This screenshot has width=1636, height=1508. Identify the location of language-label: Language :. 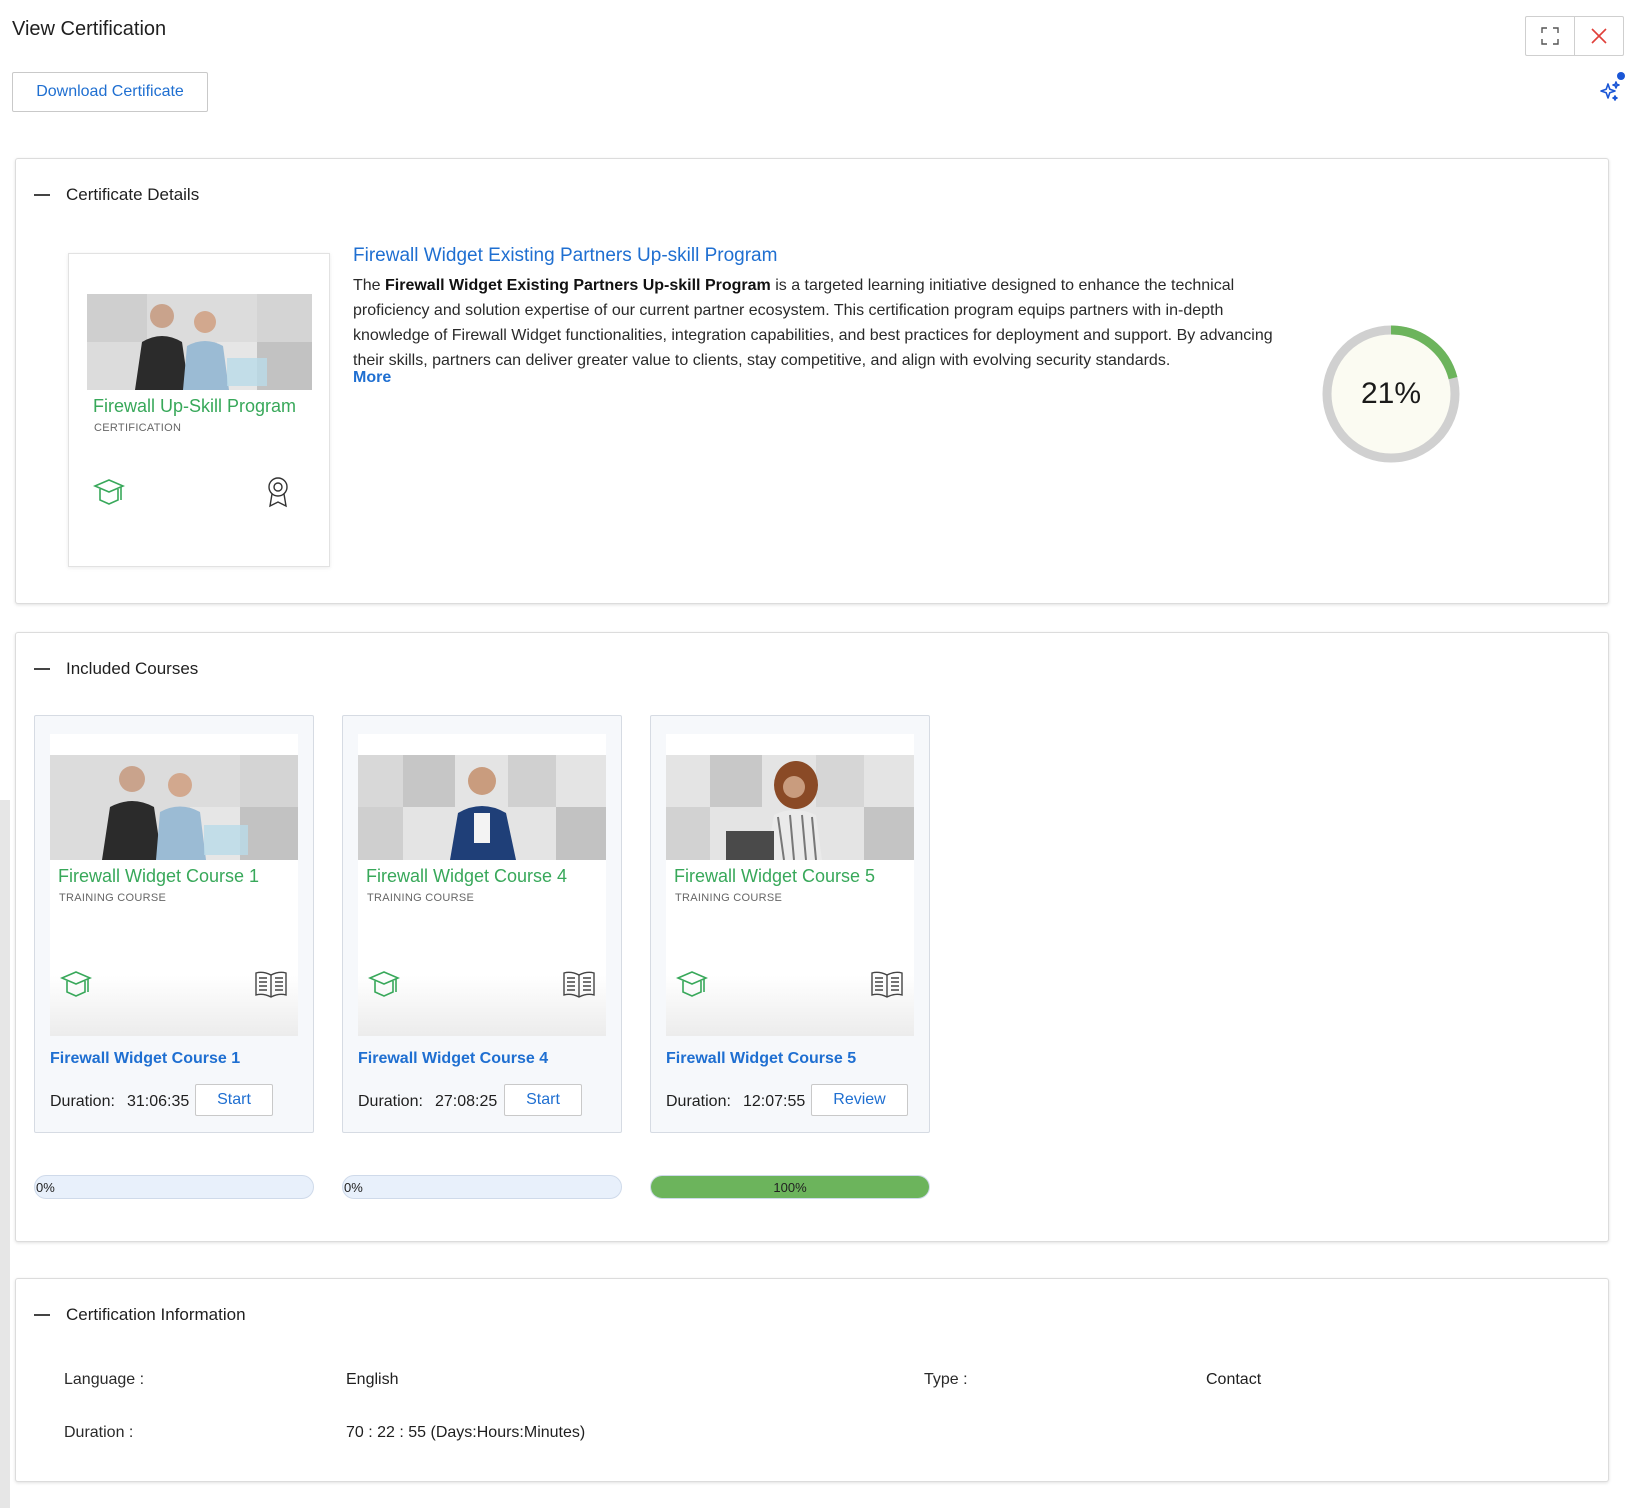
(104, 1379).